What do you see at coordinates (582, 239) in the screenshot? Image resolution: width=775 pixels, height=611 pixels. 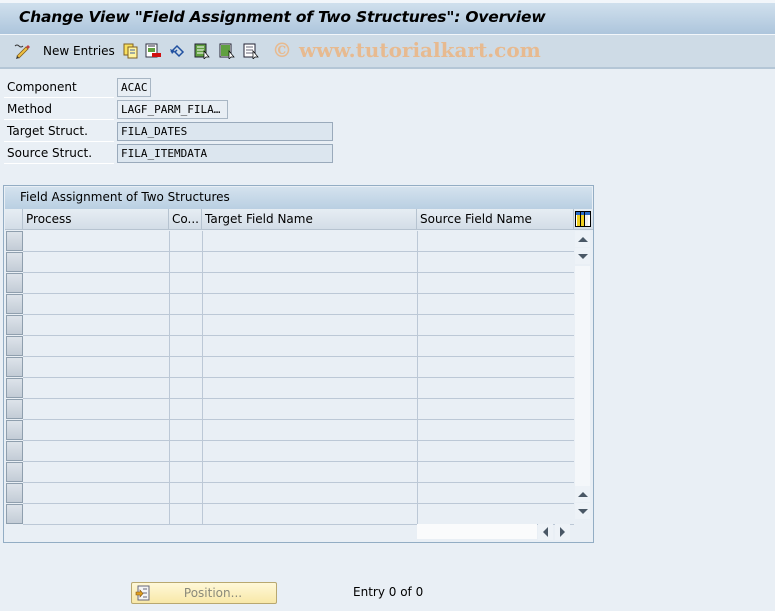 I see `scroll-up-button` at bounding box center [582, 239].